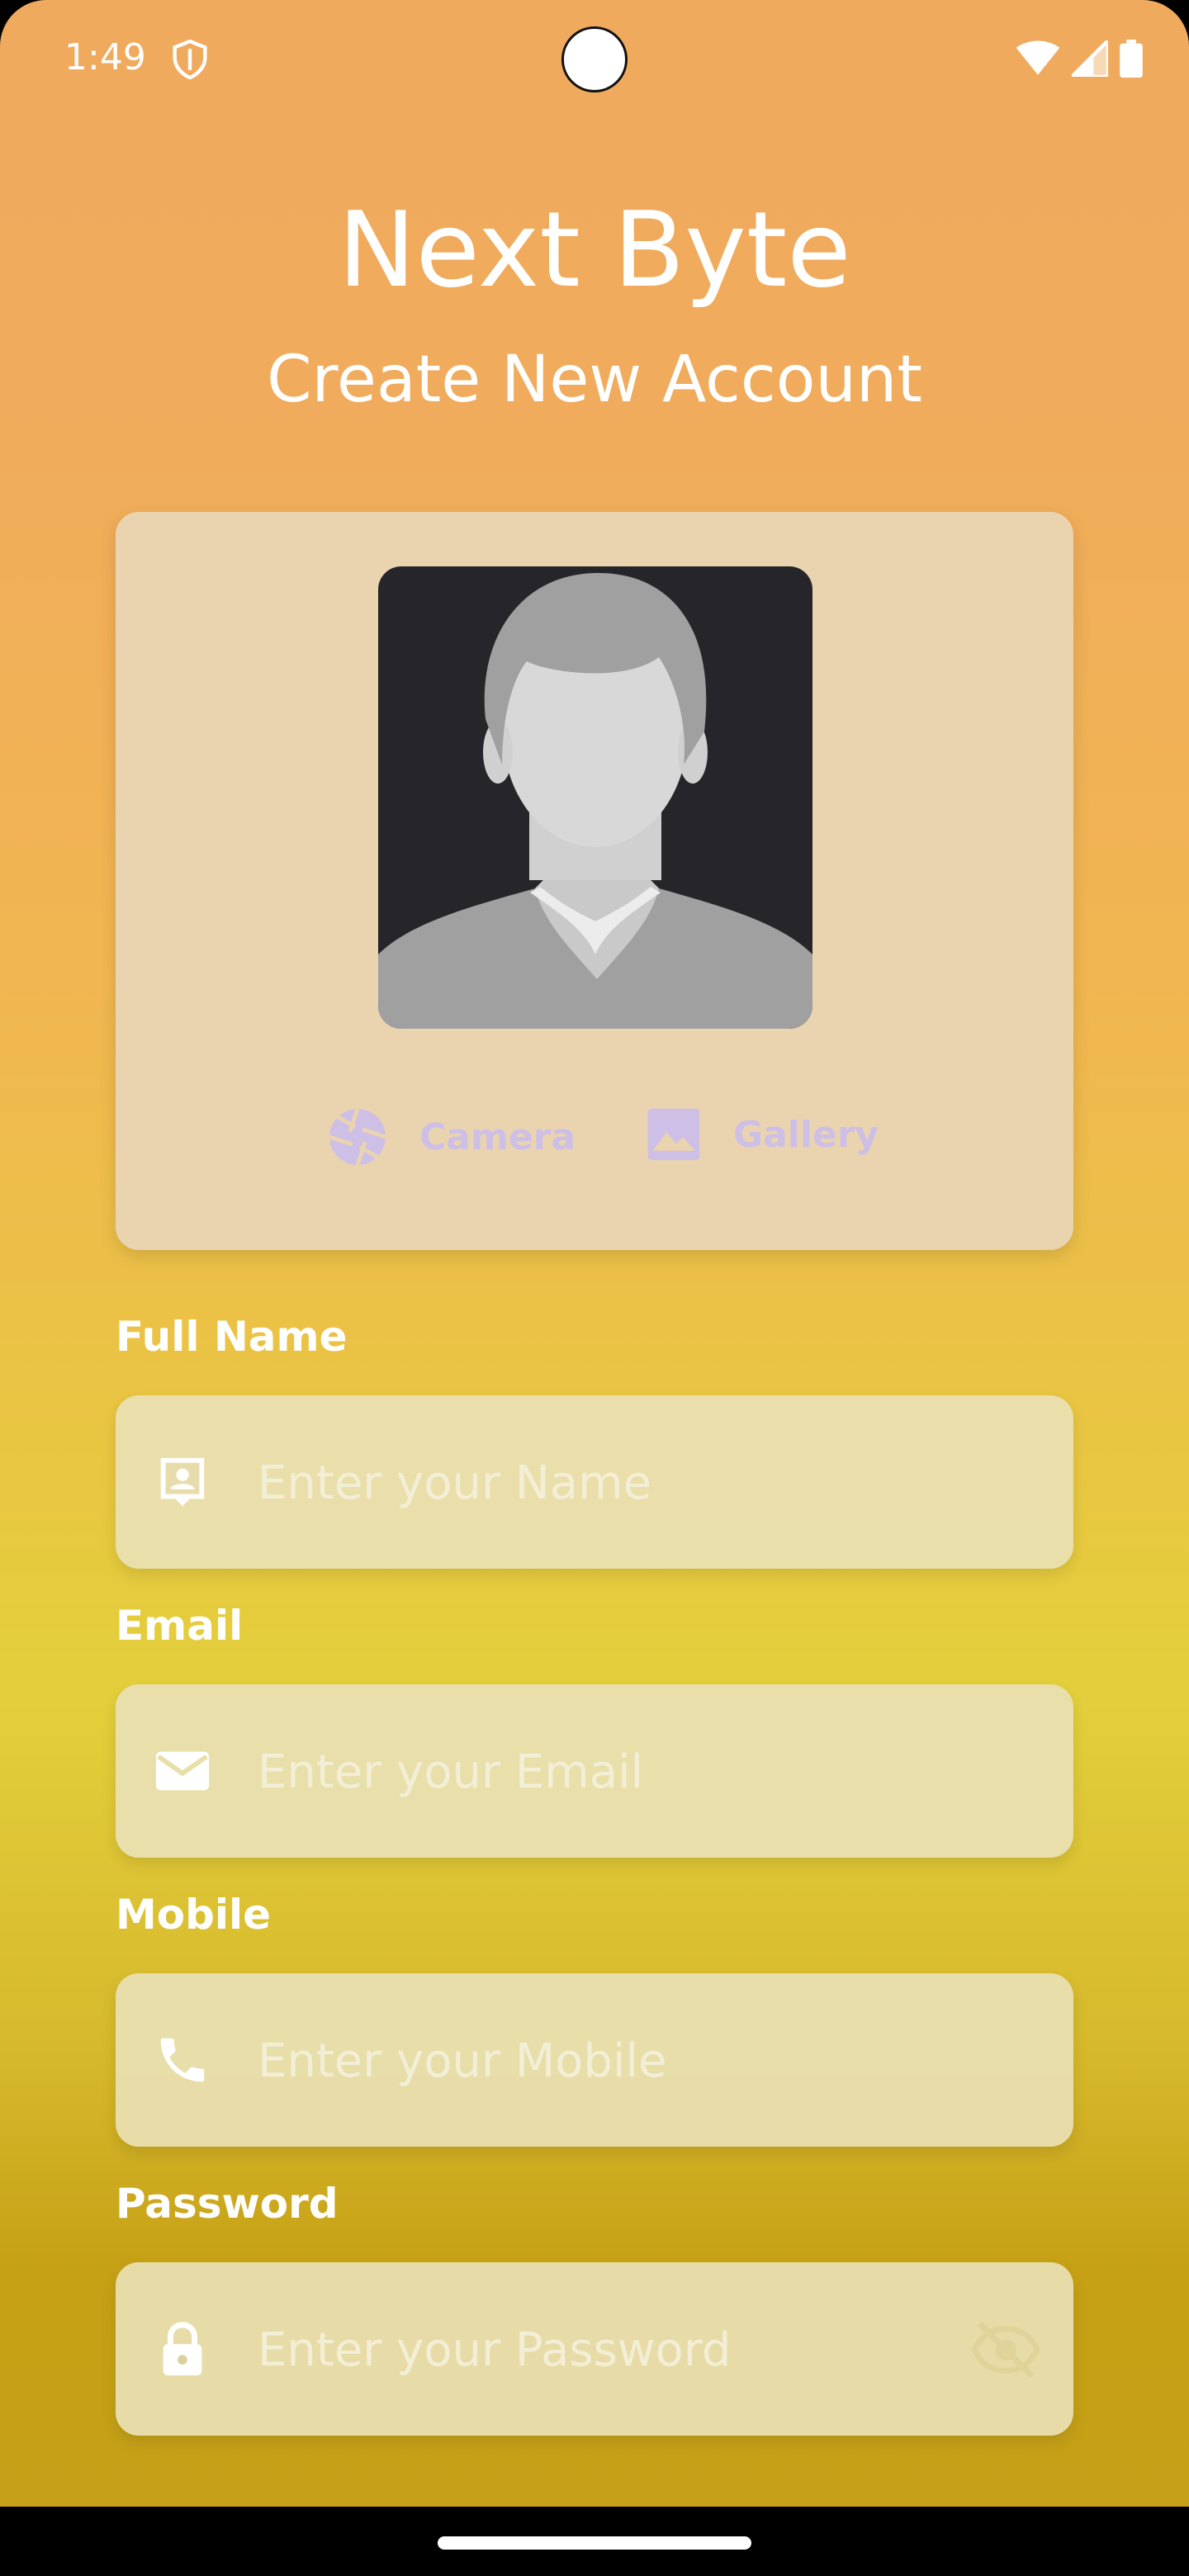 This screenshot has width=1189, height=2576. Describe the element at coordinates (182, 2060) in the screenshot. I see `phone-icon` at that location.